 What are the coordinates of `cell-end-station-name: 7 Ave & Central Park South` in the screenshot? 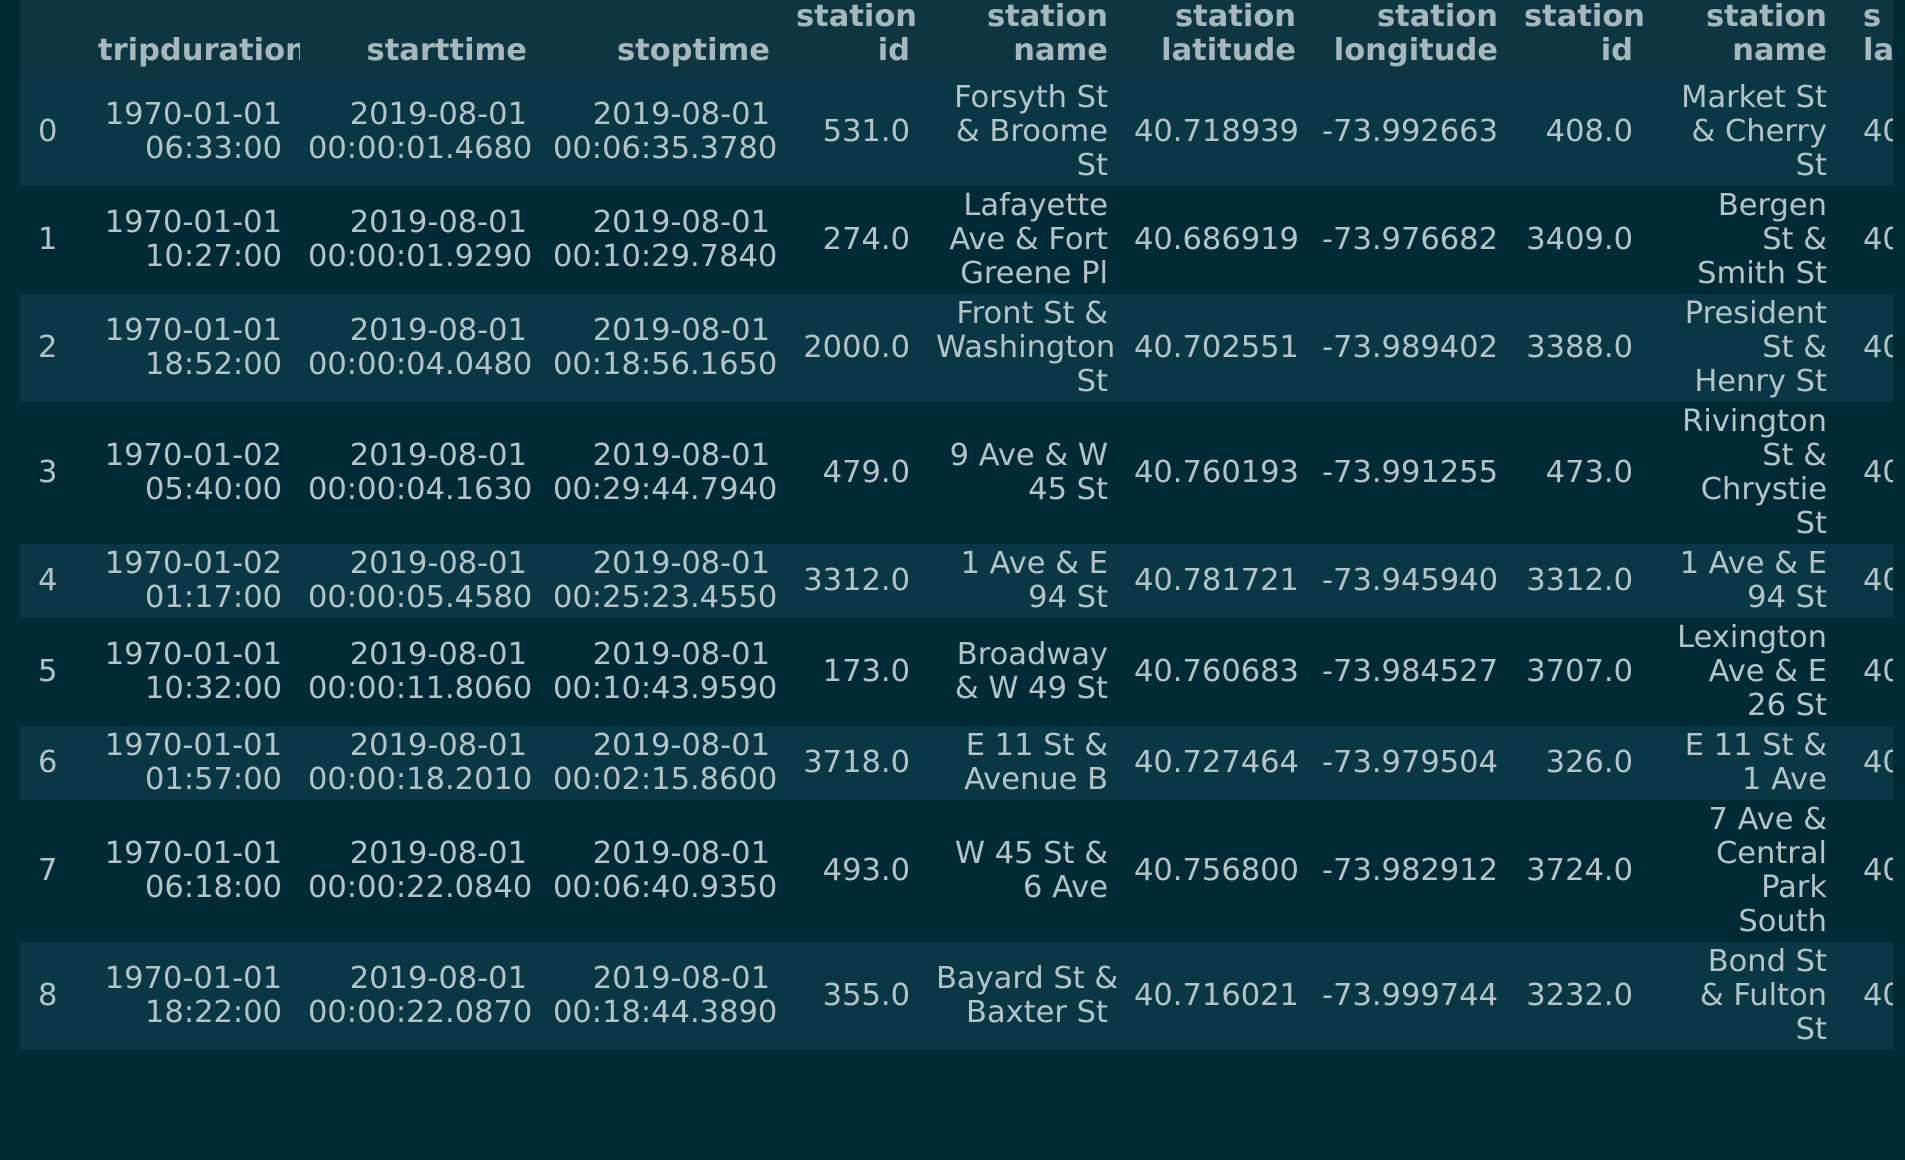 It's located at (1748, 871).